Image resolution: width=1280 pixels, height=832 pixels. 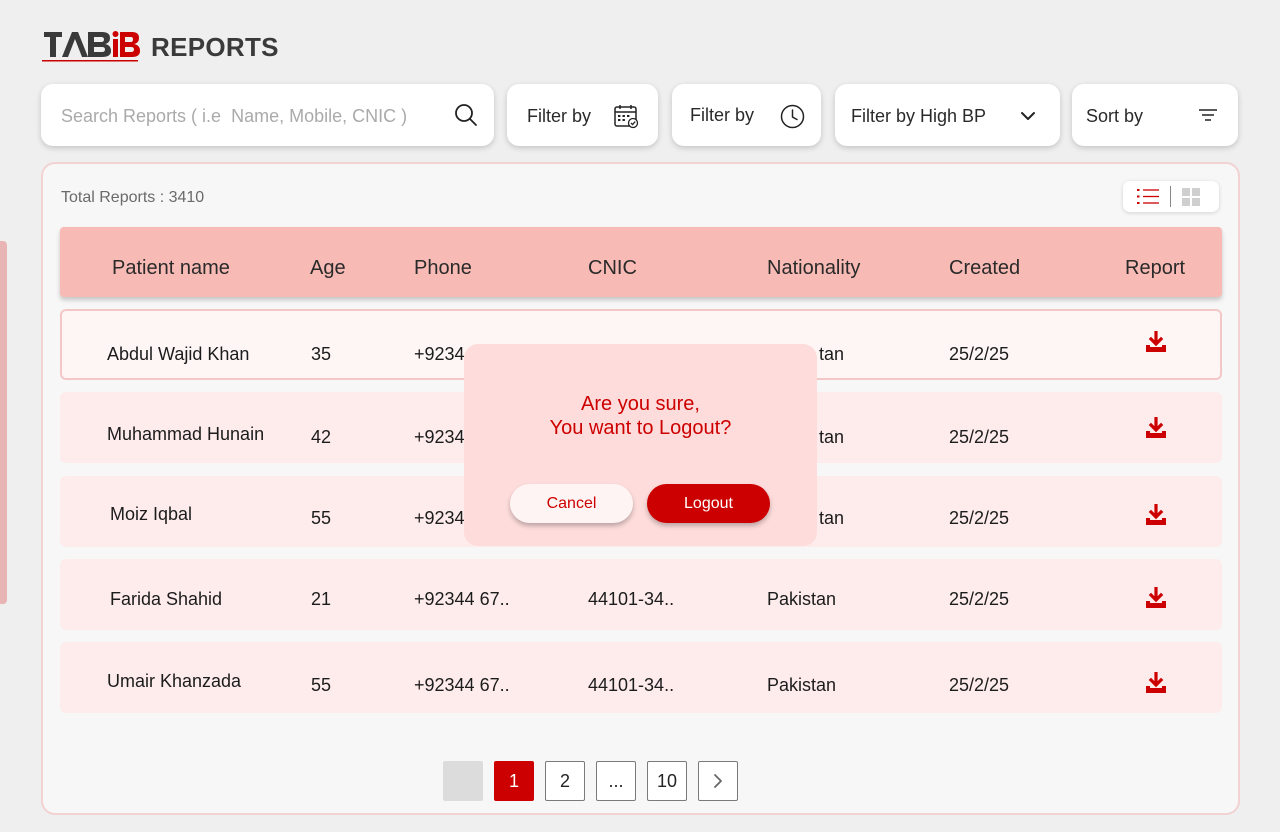 I want to click on col-phone: Phone, so click(x=443, y=268).